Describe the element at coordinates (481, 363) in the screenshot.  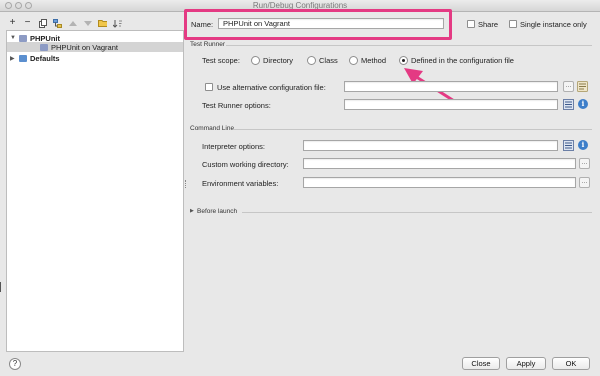
I see `close-button: Close` at that location.